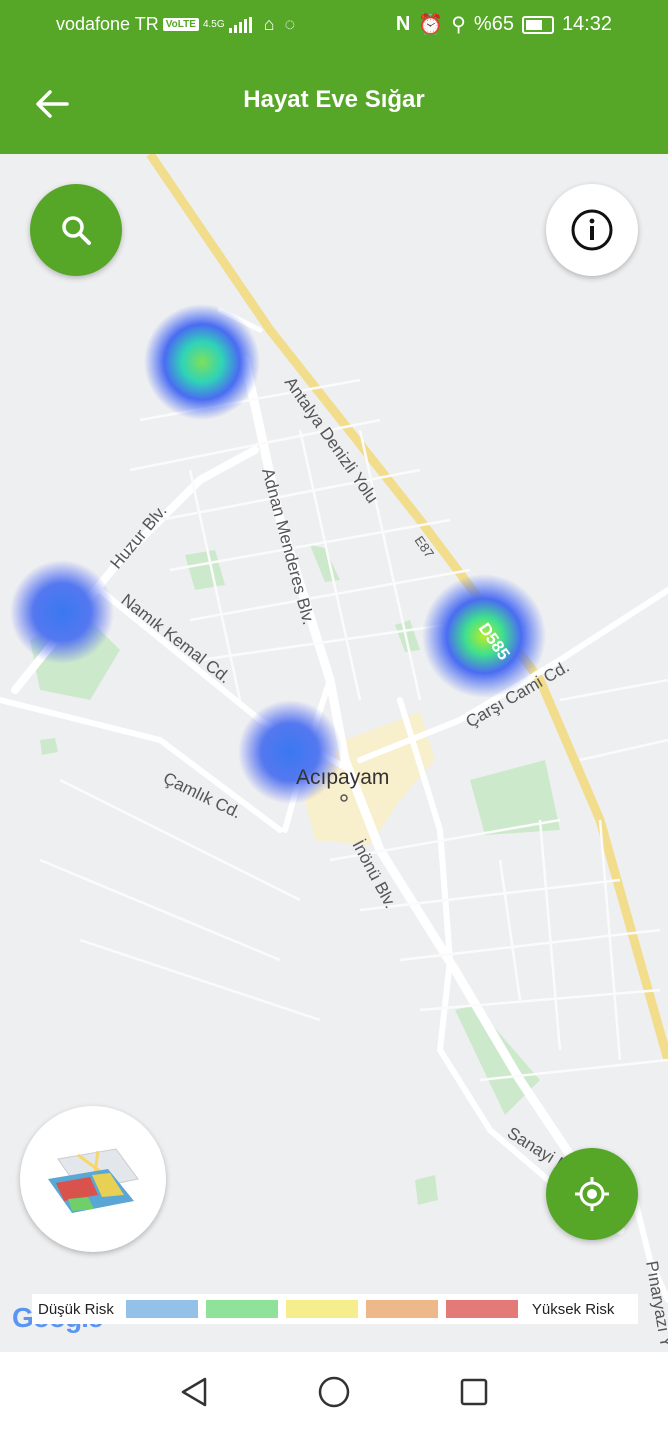 The height and width of the screenshot is (1431, 668). I want to click on search-button, so click(76, 230).